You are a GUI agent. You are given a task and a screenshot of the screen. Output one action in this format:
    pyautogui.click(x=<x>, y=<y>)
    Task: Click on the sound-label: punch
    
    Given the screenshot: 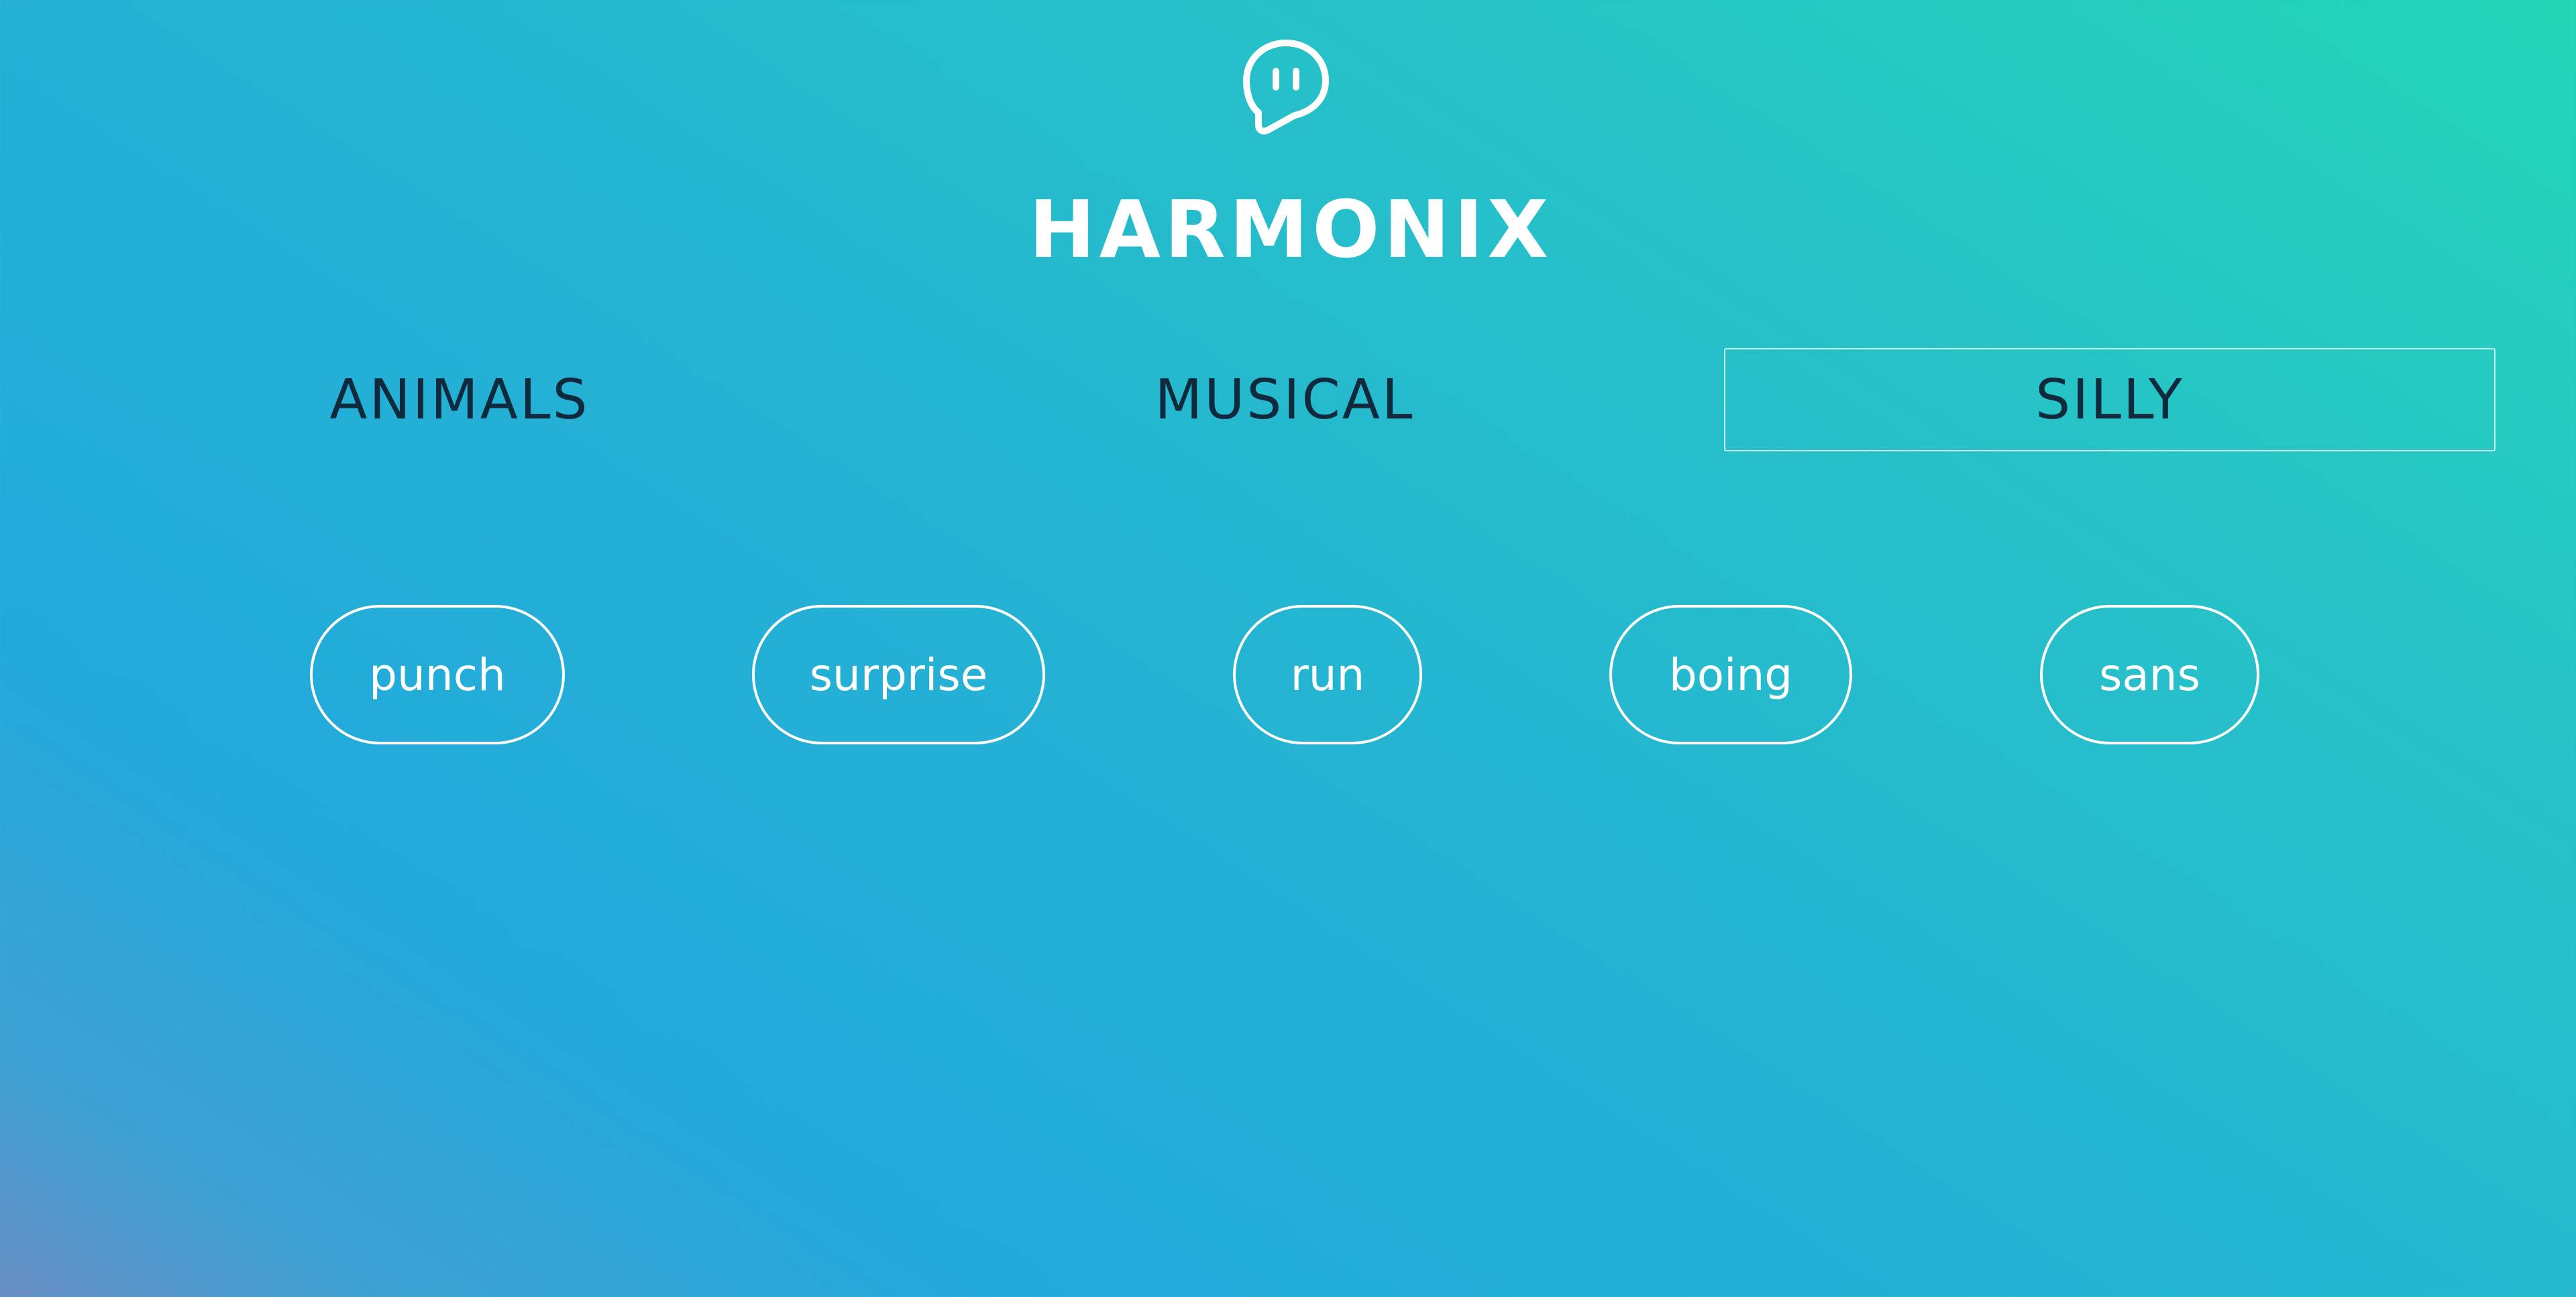 What is the action you would take?
    pyautogui.click(x=437, y=674)
    